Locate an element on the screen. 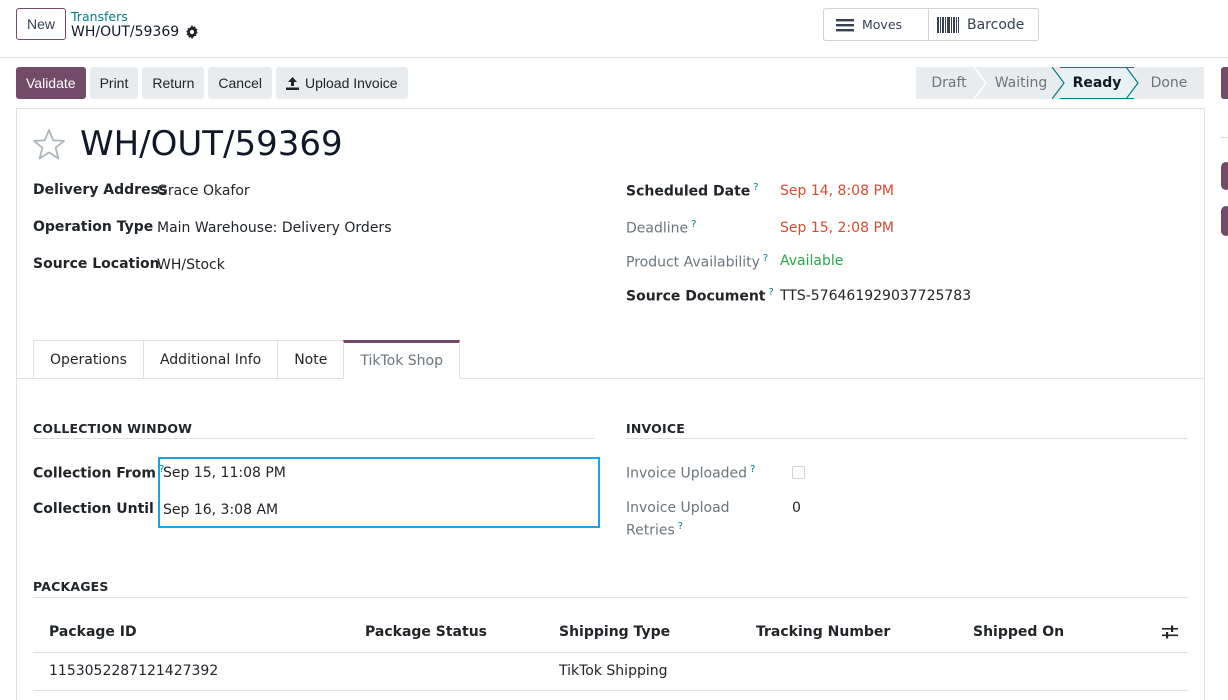  source-document-label: Source Document? is located at coordinates (700, 296).